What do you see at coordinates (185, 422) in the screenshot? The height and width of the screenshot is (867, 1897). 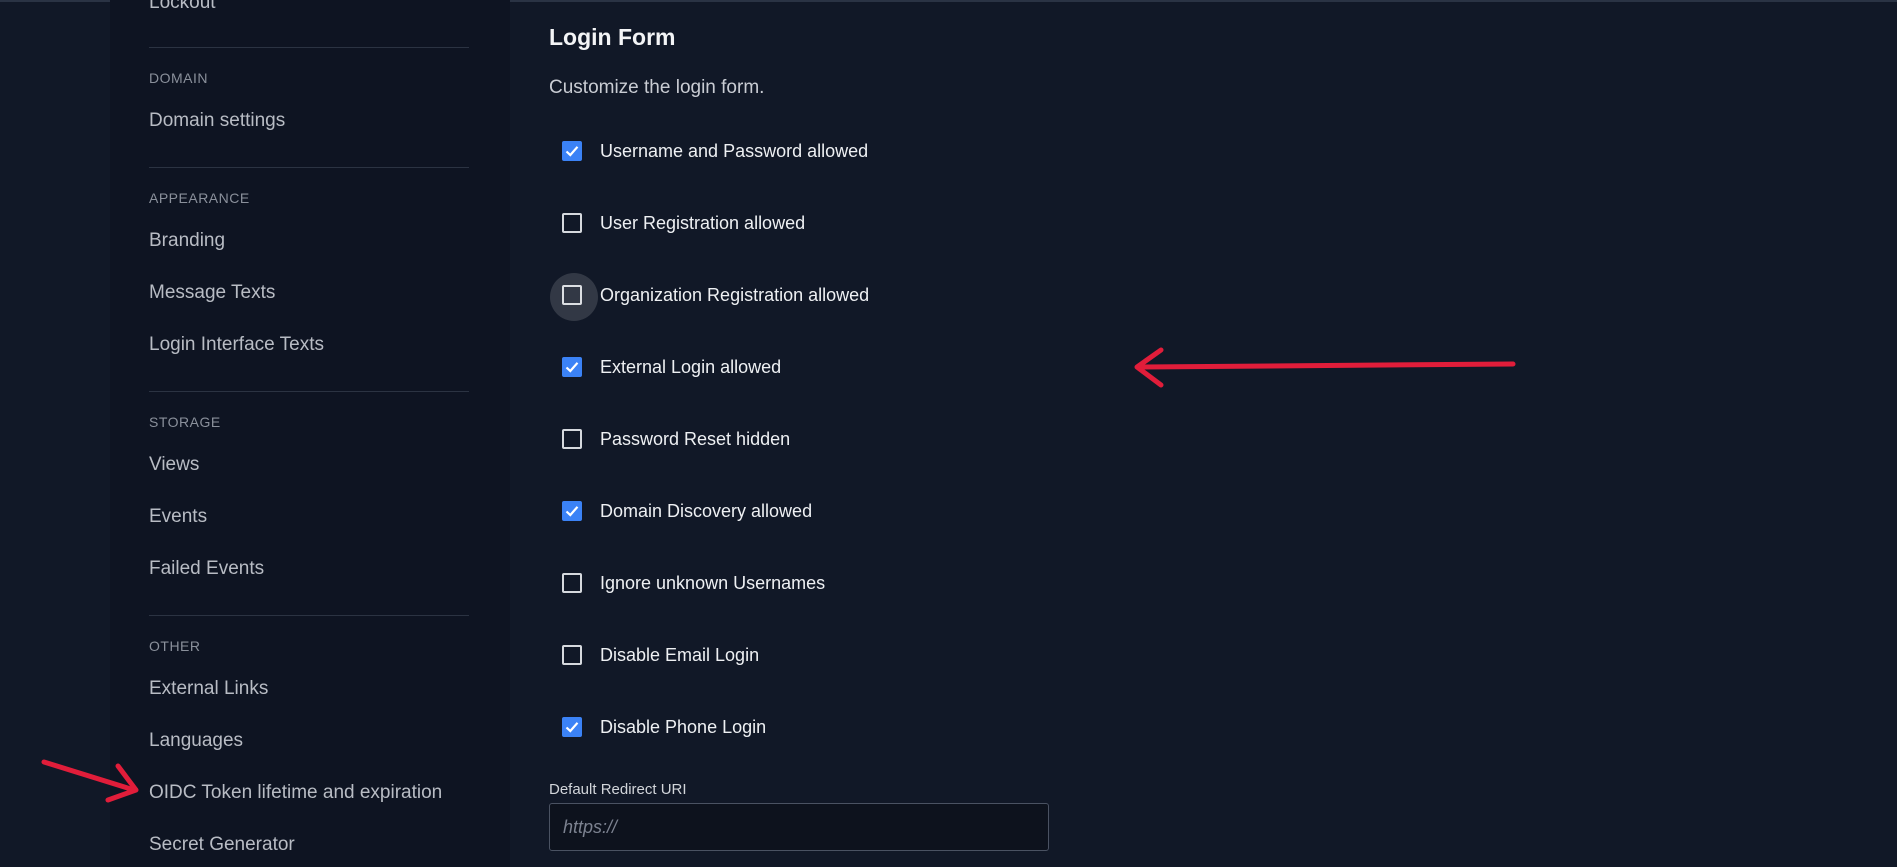 I see `sidebar-heading-storage: STORAGE` at bounding box center [185, 422].